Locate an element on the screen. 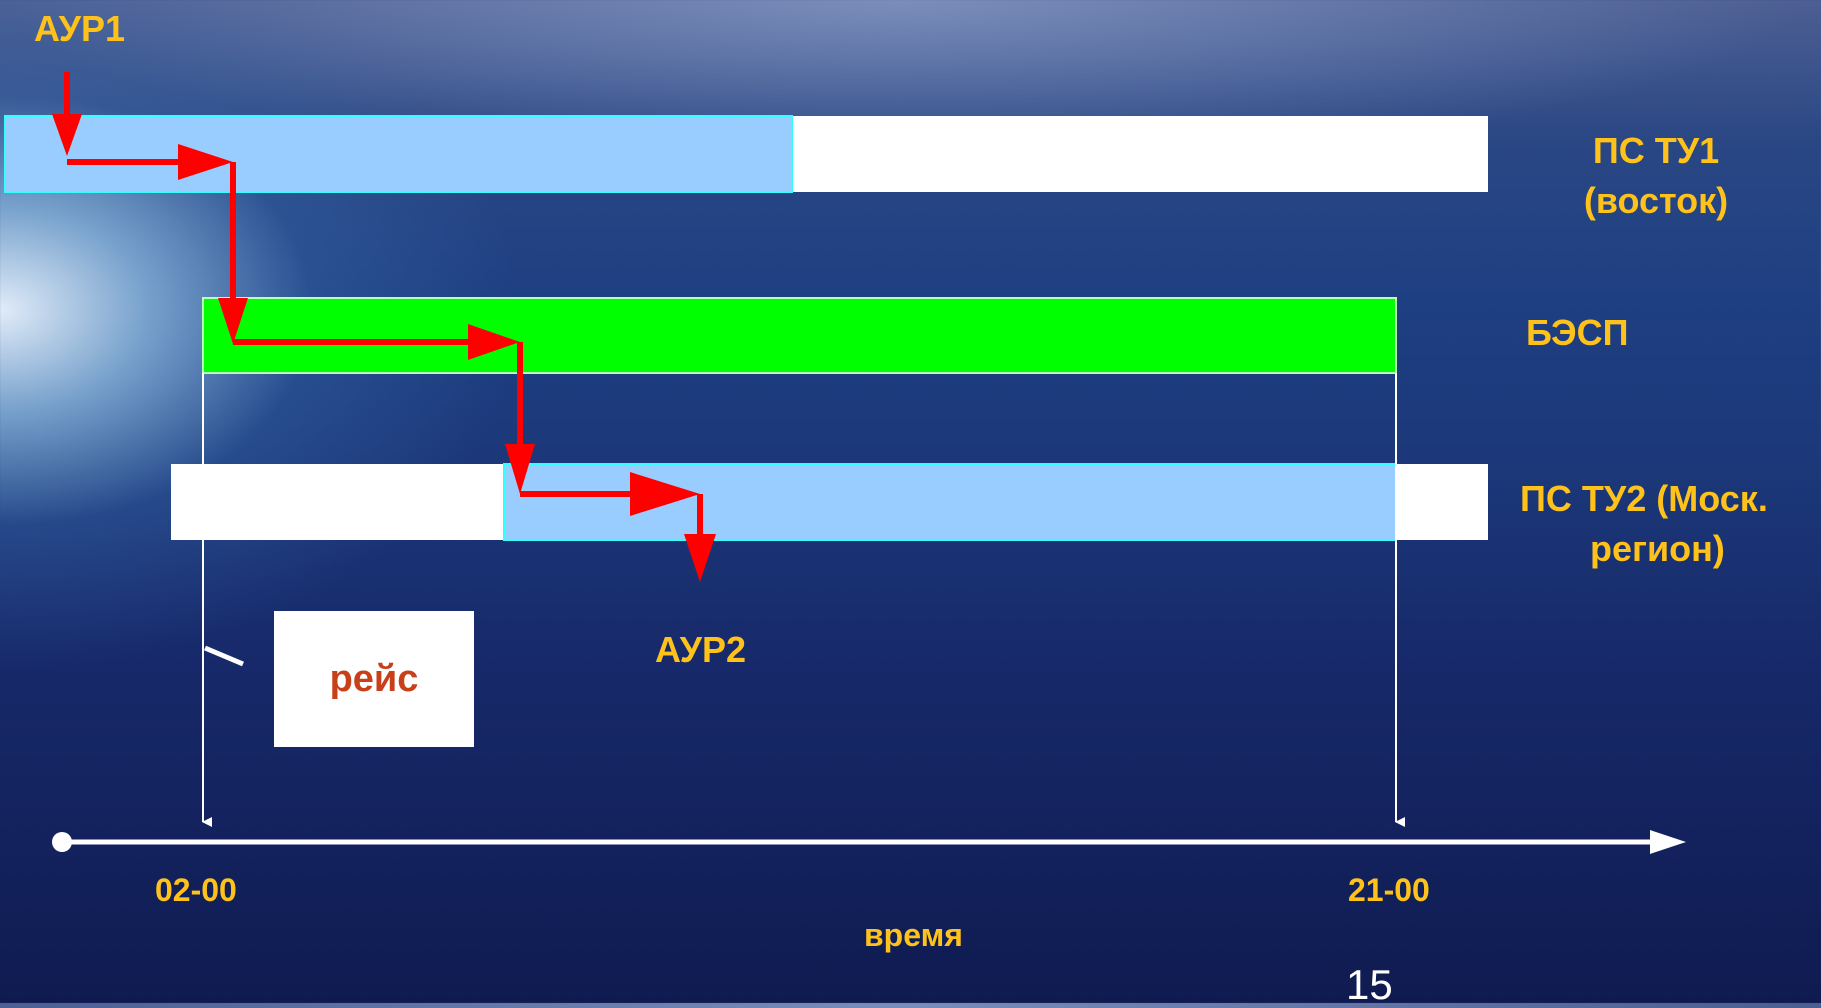 The width and height of the screenshot is (1821, 1008). flight-box: рейс is located at coordinates (374, 679).